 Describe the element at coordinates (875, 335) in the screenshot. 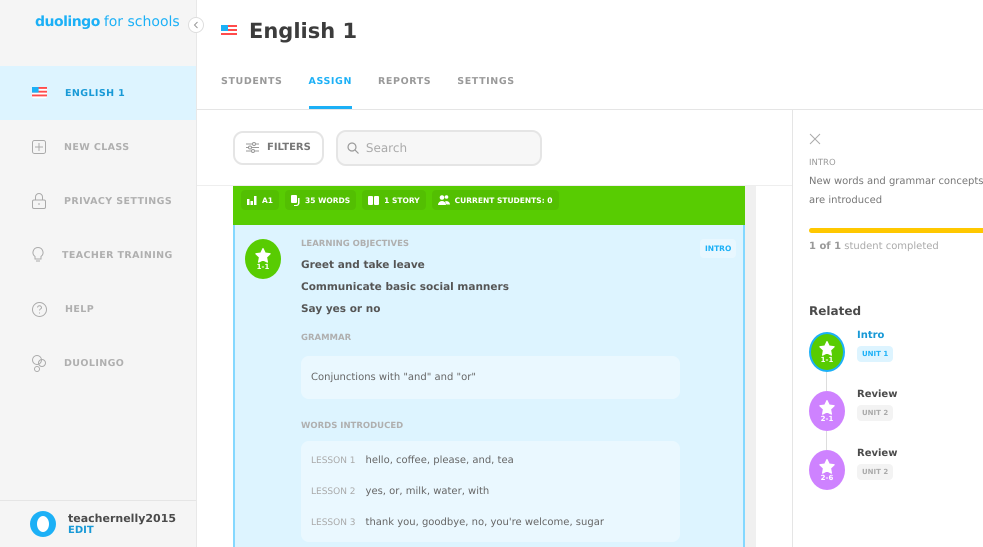

I see `related-title: Intro` at that location.